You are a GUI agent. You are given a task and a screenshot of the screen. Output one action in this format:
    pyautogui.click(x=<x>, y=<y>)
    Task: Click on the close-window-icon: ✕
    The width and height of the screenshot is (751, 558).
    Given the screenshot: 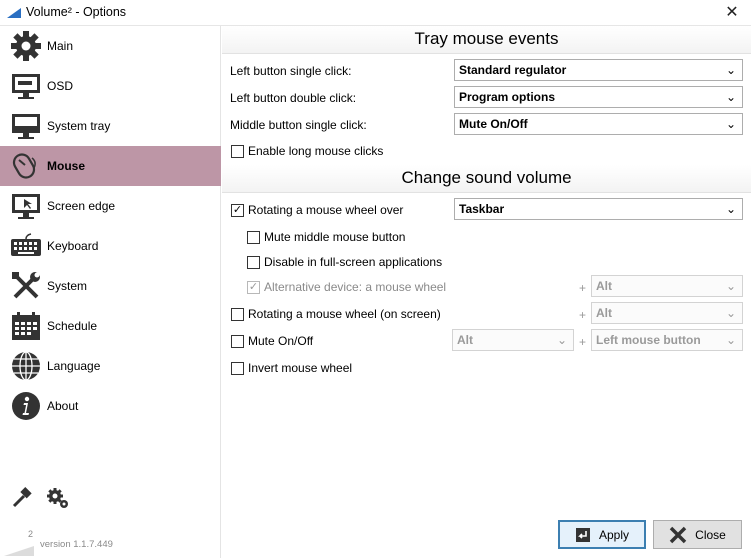 What is the action you would take?
    pyautogui.click(x=732, y=13)
    